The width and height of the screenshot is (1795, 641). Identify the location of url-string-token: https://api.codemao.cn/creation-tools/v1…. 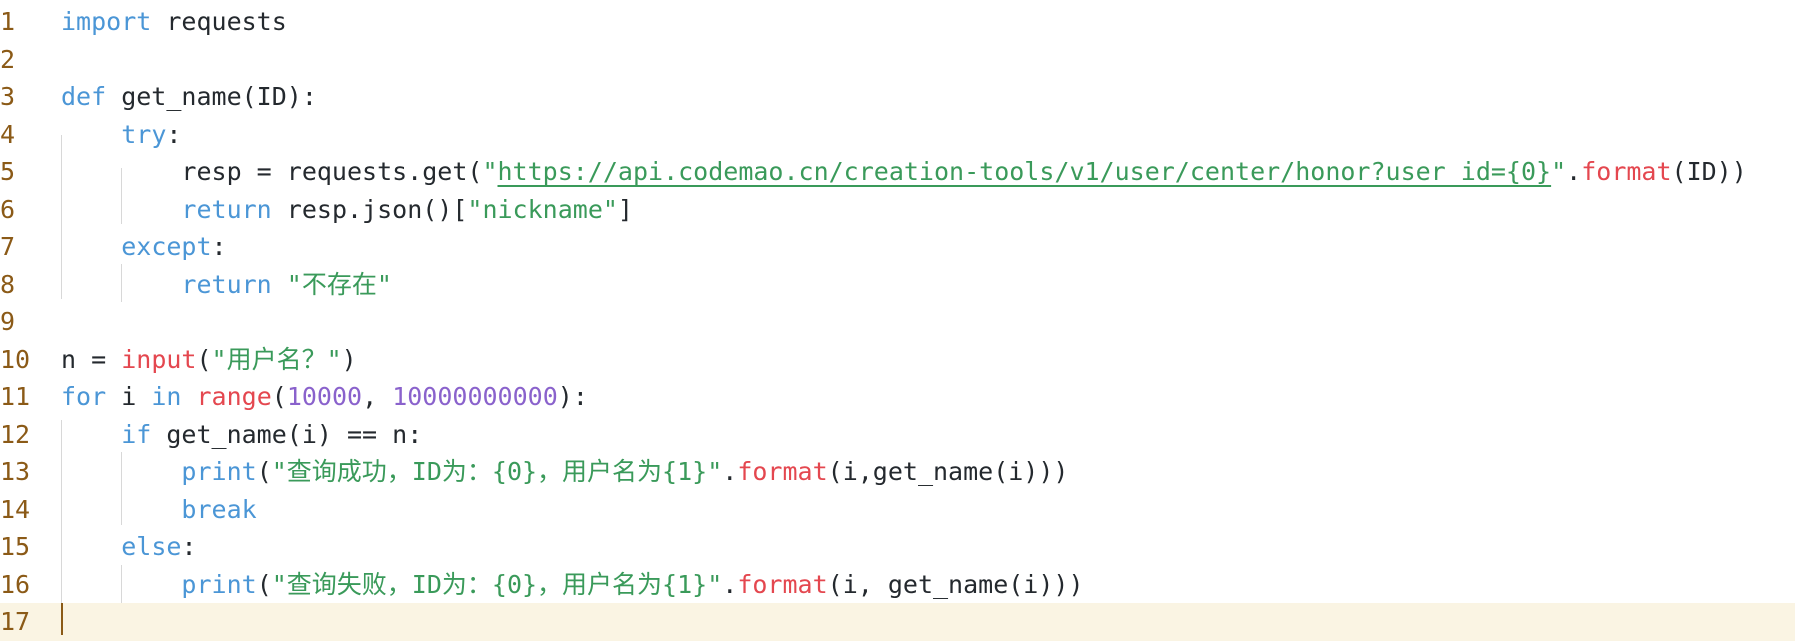
(1024, 171).